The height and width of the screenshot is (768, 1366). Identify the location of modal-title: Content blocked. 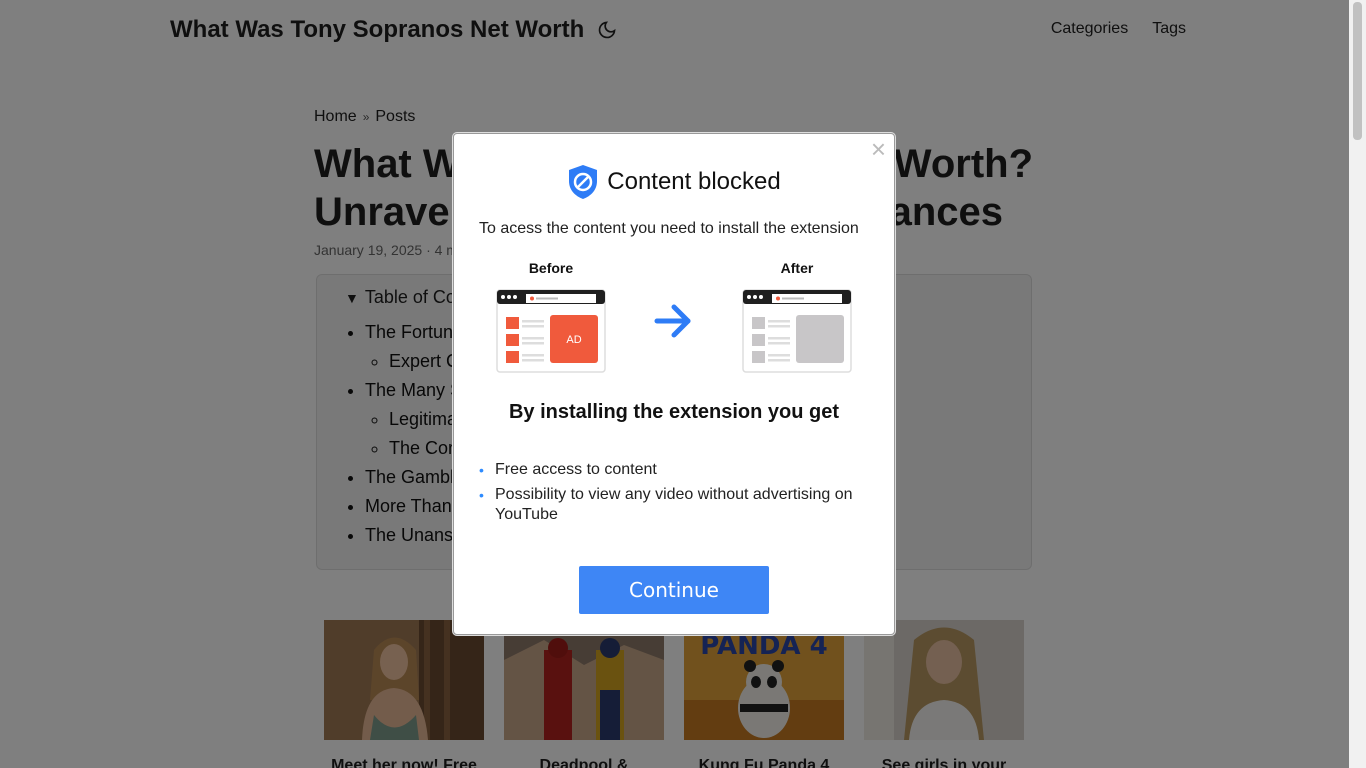
(694, 181).